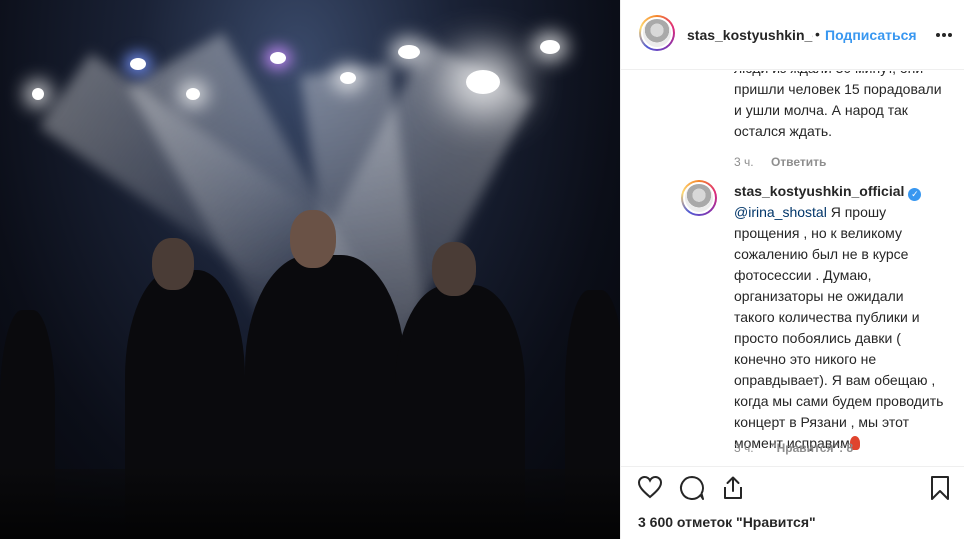  I want to click on more-icon, so click(944, 32).